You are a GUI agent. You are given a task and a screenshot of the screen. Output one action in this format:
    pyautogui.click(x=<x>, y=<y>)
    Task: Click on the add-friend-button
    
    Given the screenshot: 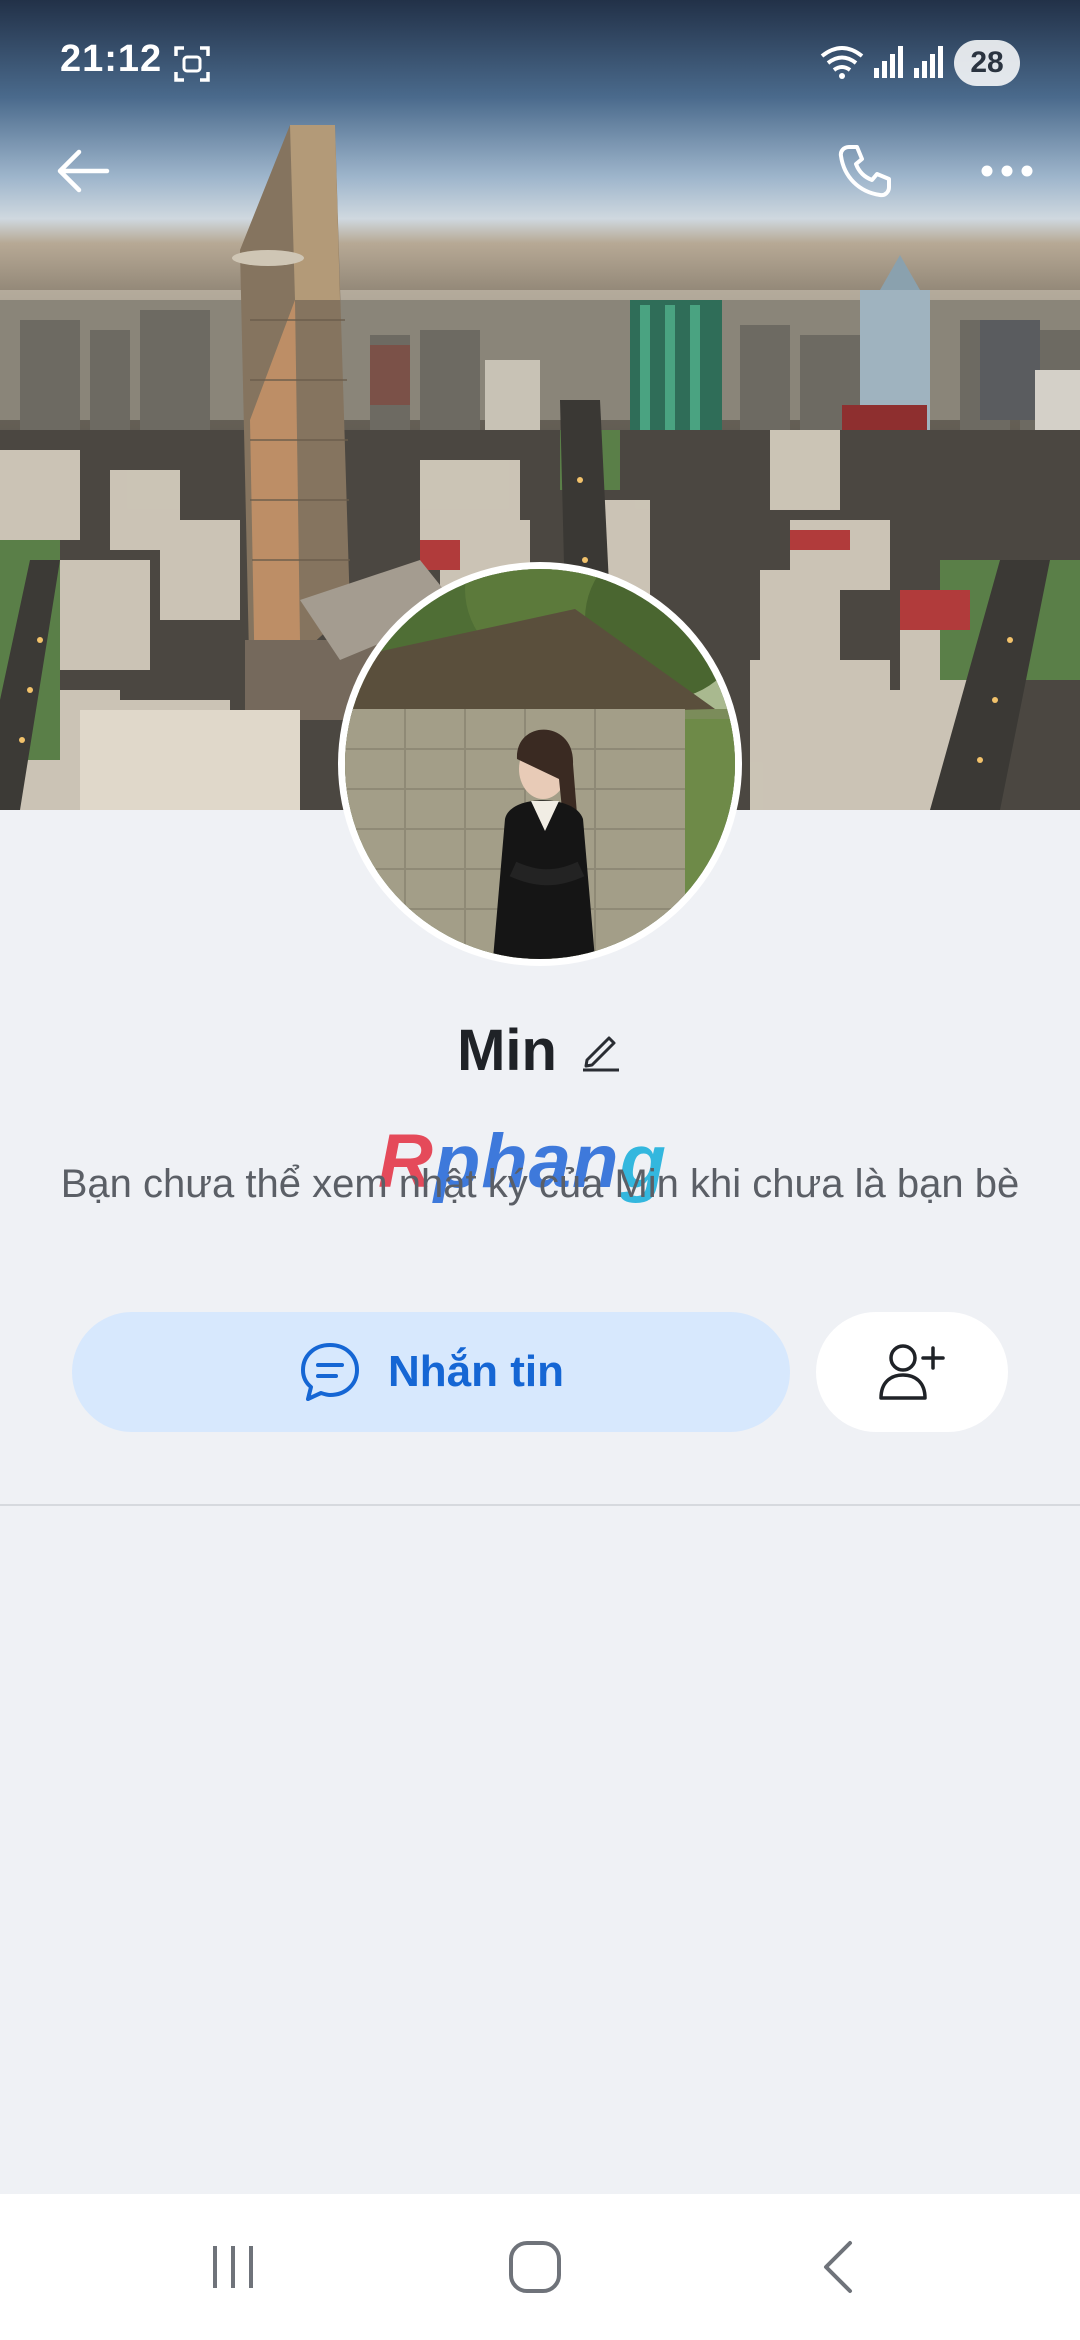 What is the action you would take?
    pyautogui.click(x=912, y=1372)
    